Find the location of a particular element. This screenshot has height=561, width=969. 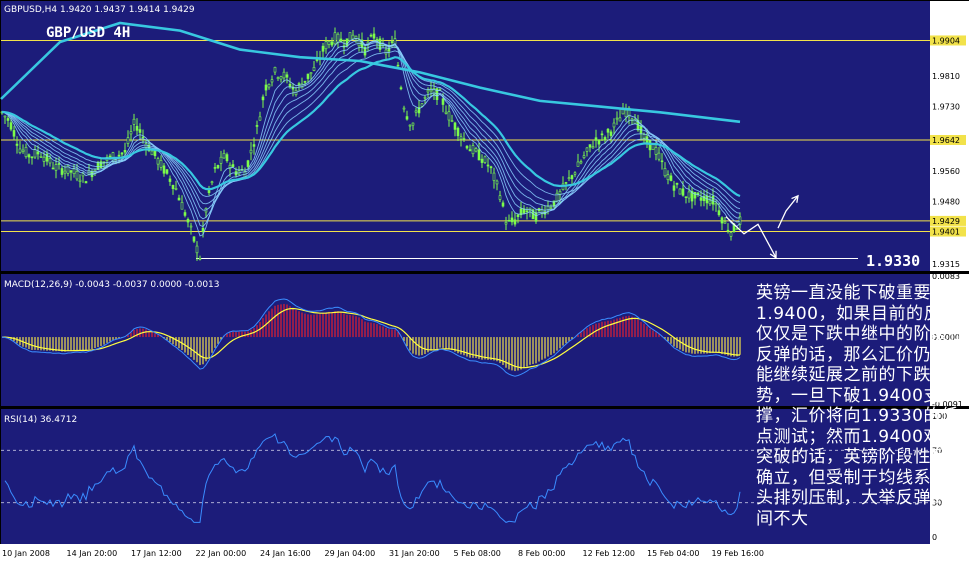

time-axis-label-9: 12 Feb 12:00 is located at coordinates (609, 553).